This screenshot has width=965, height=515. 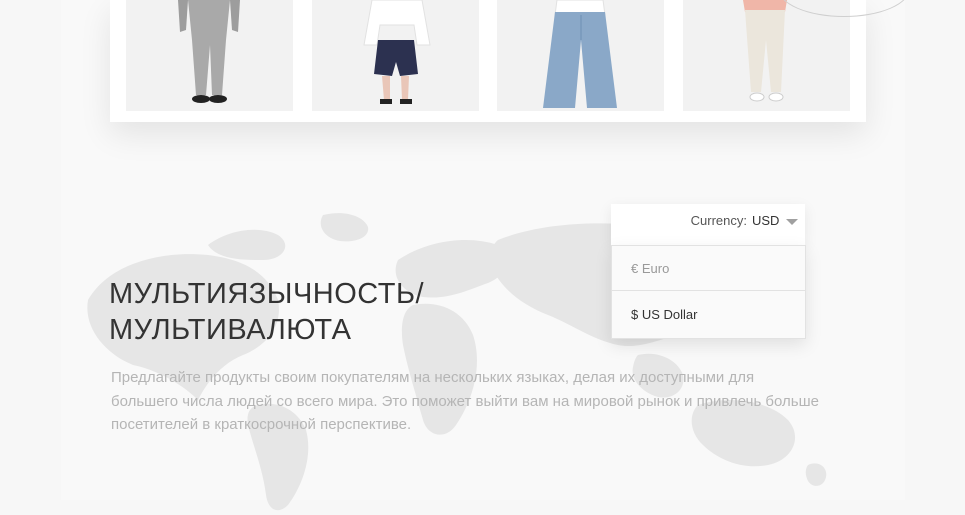 What do you see at coordinates (230, 330) in the screenshot?
I see `section-title-line2: МУЛЬТИВАЛЮТА` at bounding box center [230, 330].